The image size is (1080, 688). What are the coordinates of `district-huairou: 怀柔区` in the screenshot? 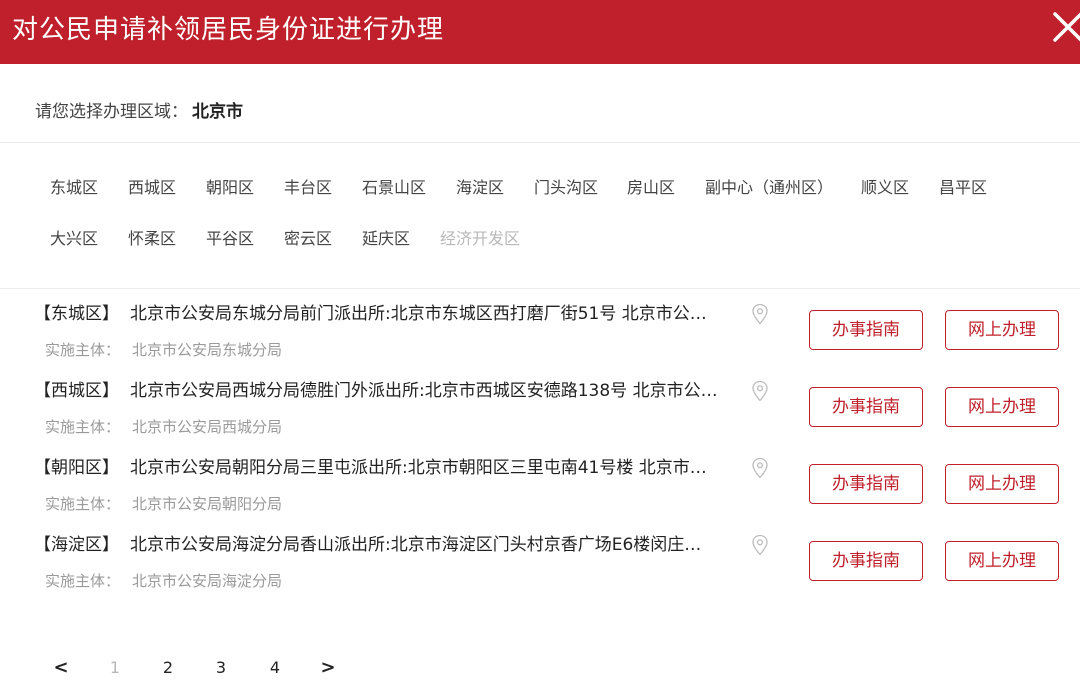 It's located at (152, 239).